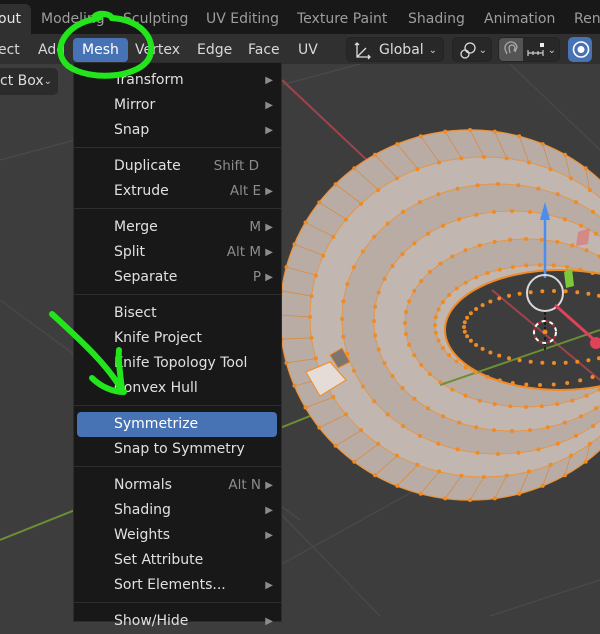  What do you see at coordinates (155, 19) in the screenshot?
I see `tab-sculpting: Sculpting` at bounding box center [155, 19].